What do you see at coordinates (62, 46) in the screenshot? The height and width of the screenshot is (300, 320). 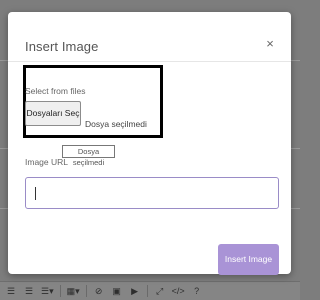 I see `dialog-title: Insert Image` at bounding box center [62, 46].